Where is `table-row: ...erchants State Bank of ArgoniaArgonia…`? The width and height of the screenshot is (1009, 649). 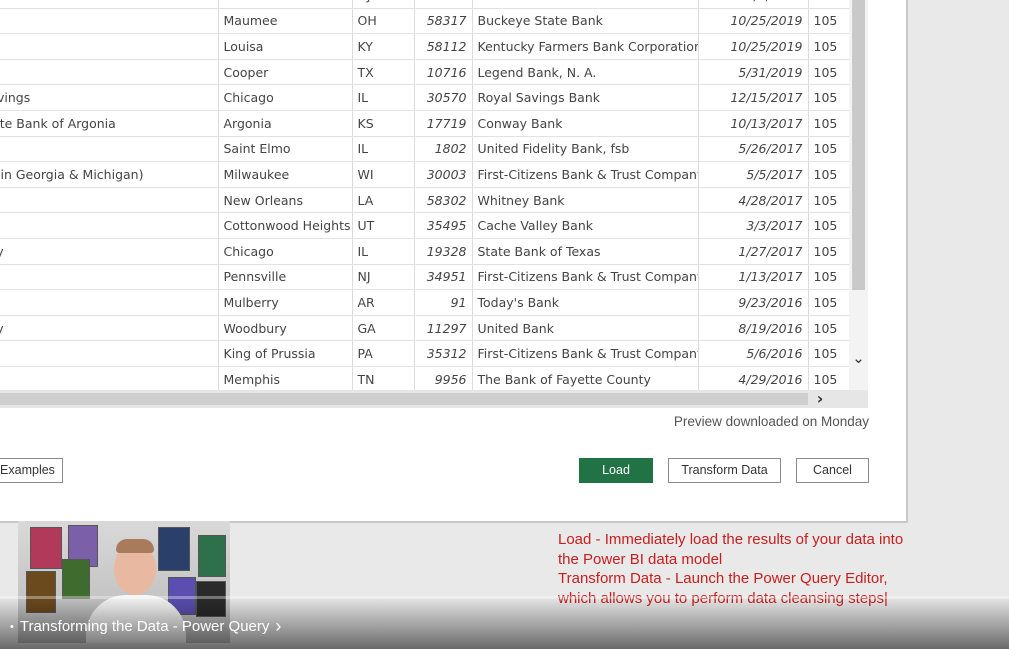 table-row: ...erchants State Bank of ArgoniaArgonia… is located at coordinates (434, 123).